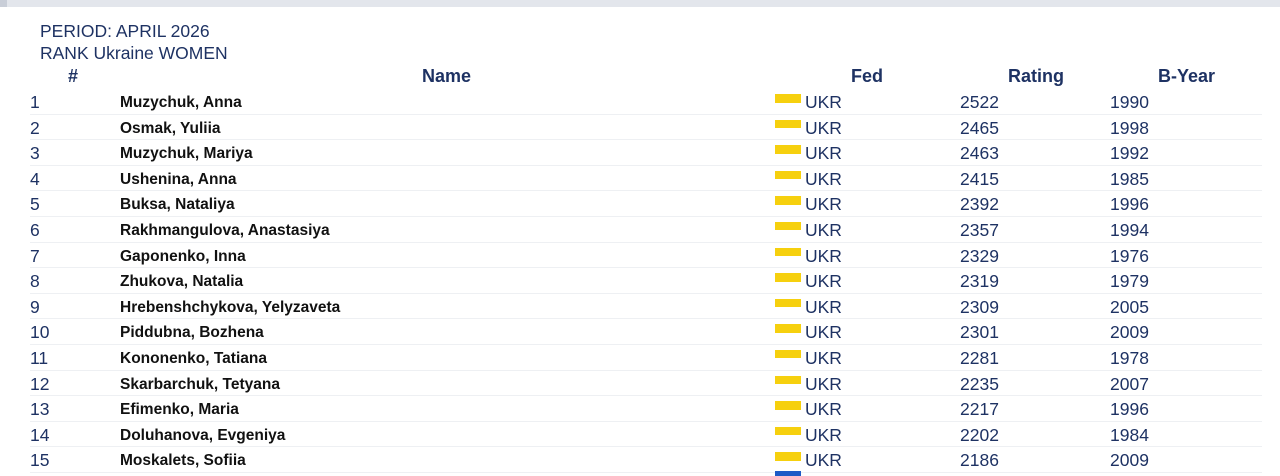 This screenshot has width=1280, height=476. What do you see at coordinates (646, 384) in the screenshot?
I see `table-row: 12 Skarbarchuk, Tetyana UKR 2235 2007` at bounding box center [646, 384].